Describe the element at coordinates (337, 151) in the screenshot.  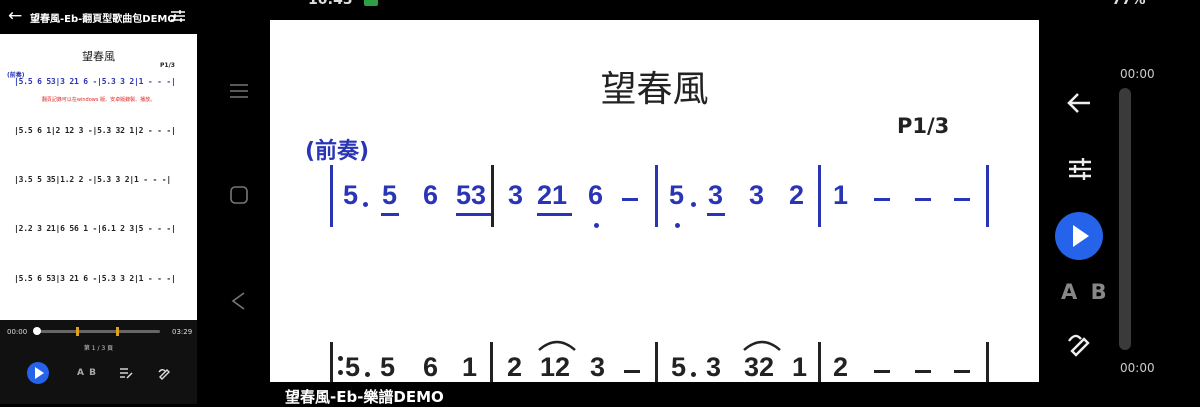
I see `score-intro-label: (前奏)` at that location.